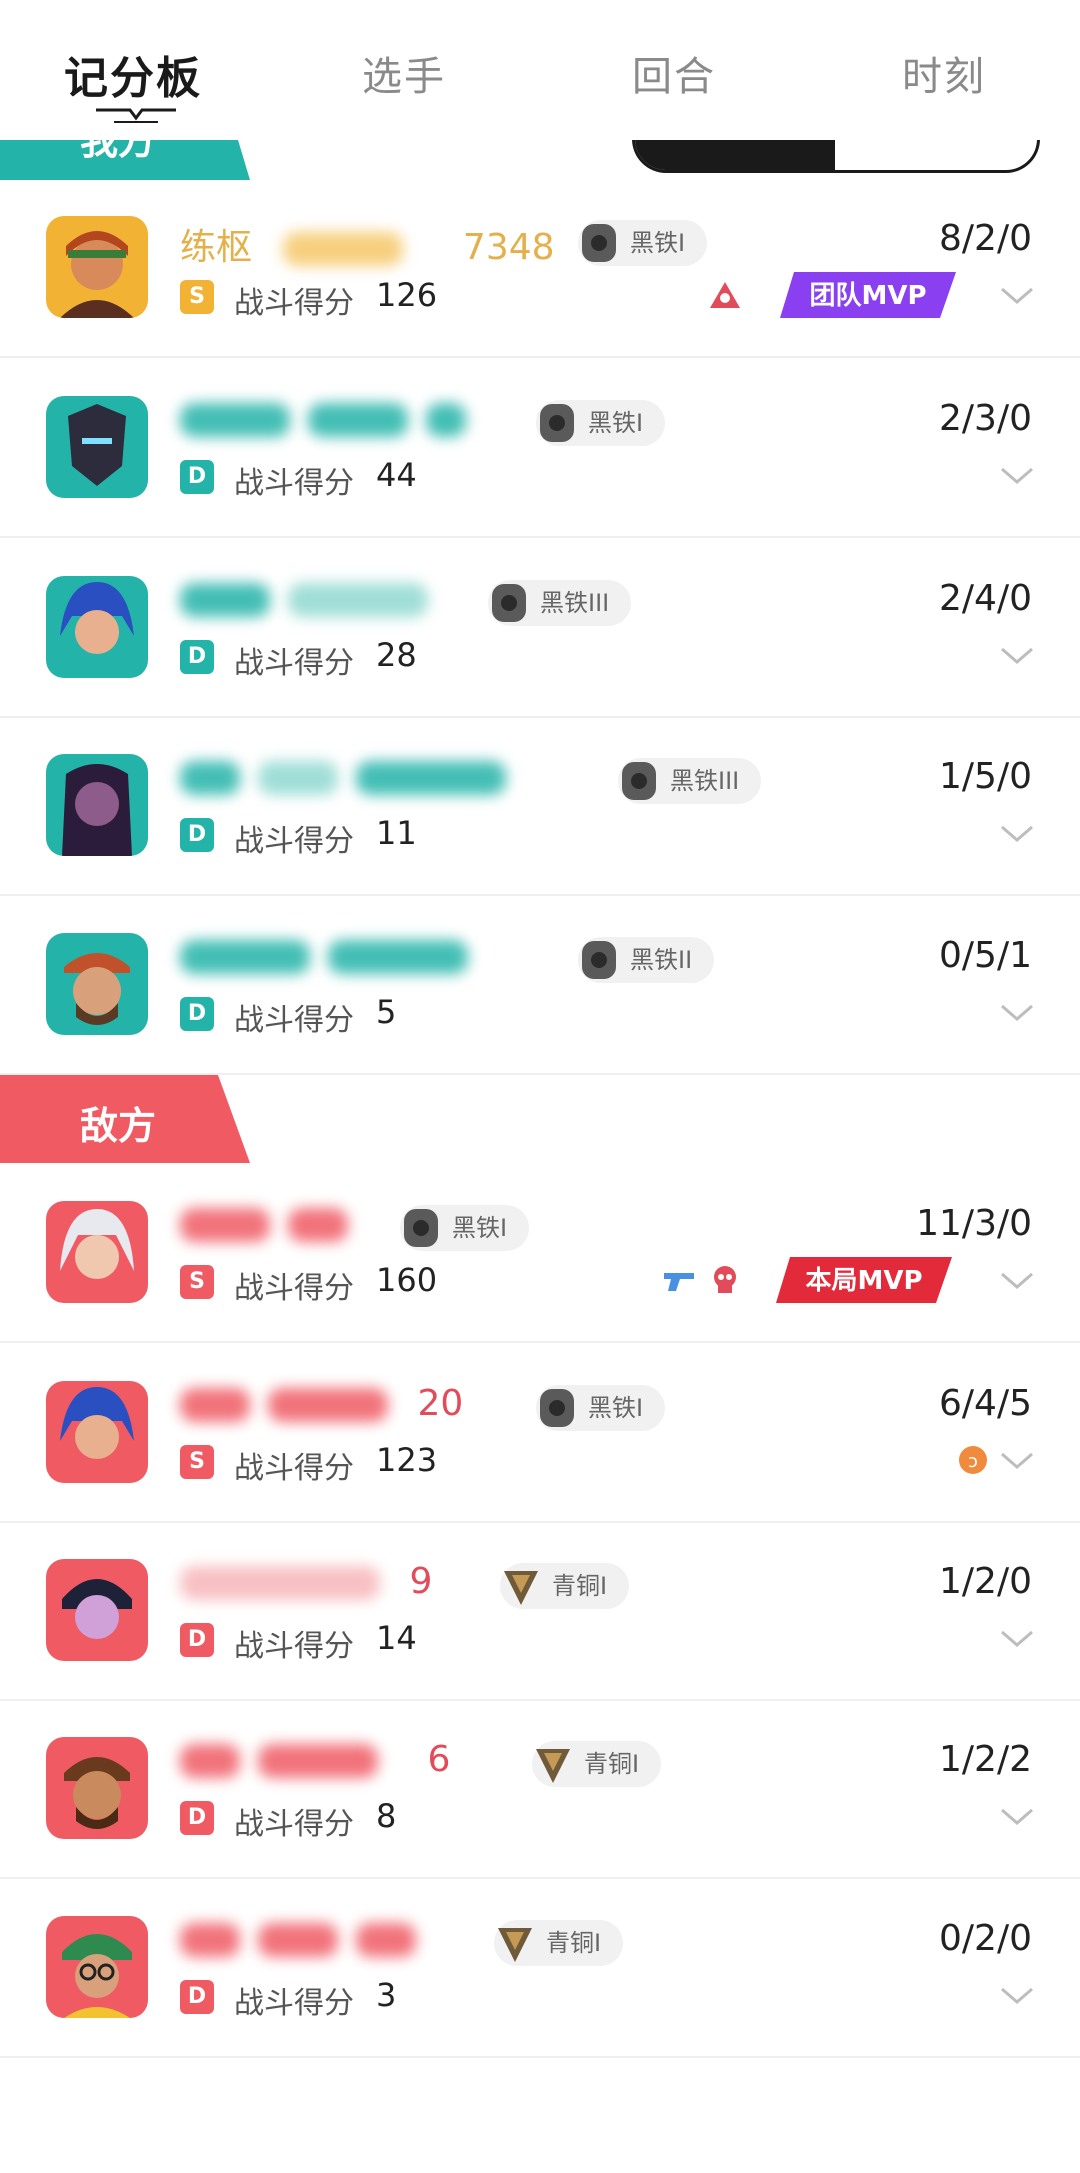 The image size is (1080, 2173). I want to click on kda: 0/2/0, so click(985, 1938).